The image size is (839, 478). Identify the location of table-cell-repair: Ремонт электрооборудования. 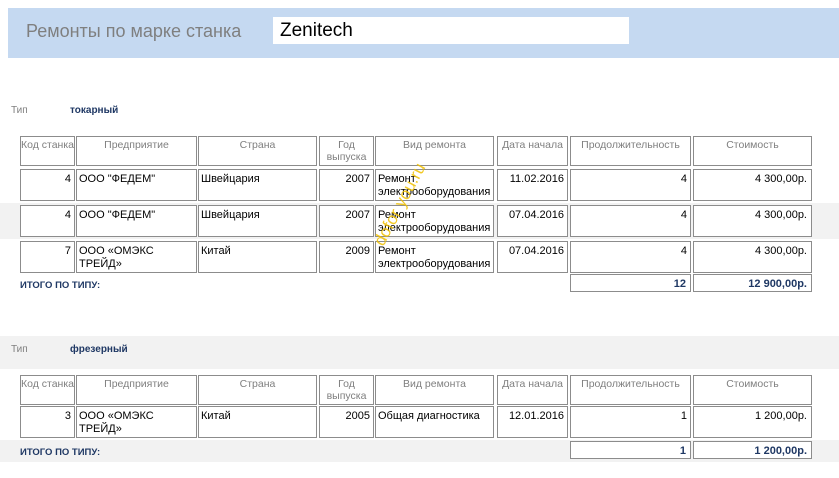
(434, 257).